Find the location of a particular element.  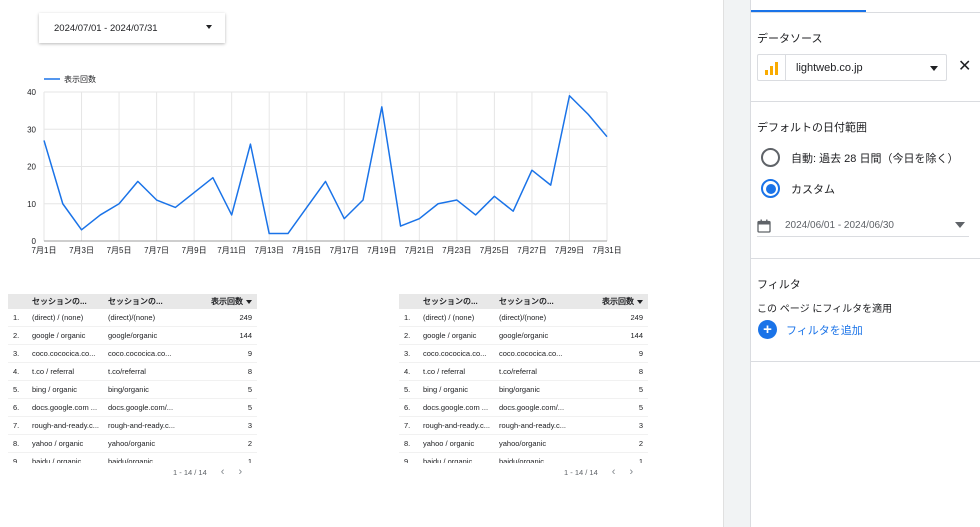

impressions-cell: 1 is located at coordinates (249, 460).